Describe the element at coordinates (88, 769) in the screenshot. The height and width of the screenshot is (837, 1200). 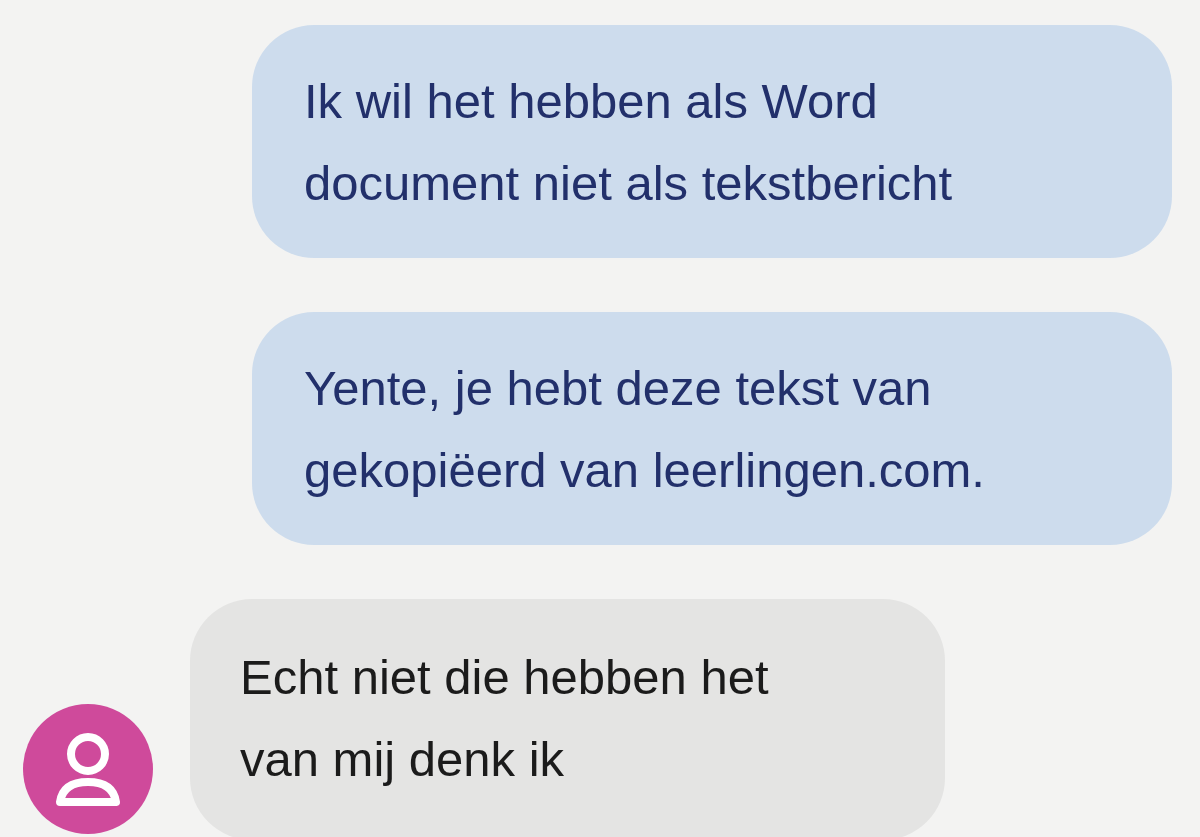
I see `avatar-icon` at that location.